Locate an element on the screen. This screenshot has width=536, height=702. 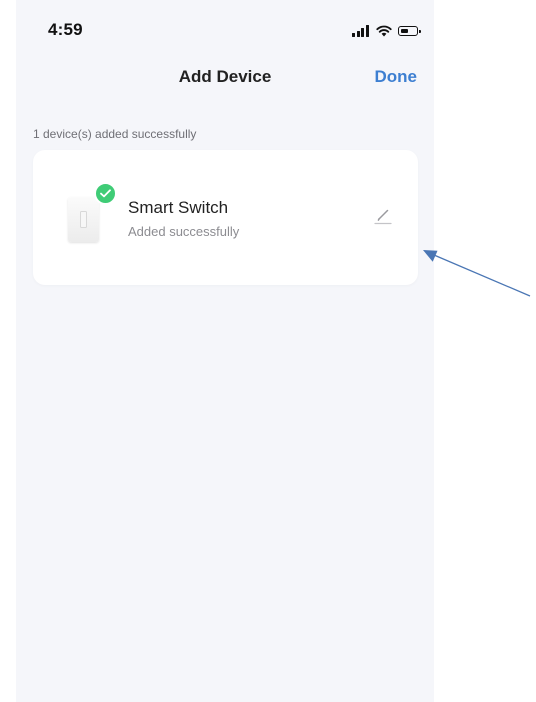
wifi-icon is located at coordinates (384, 31).